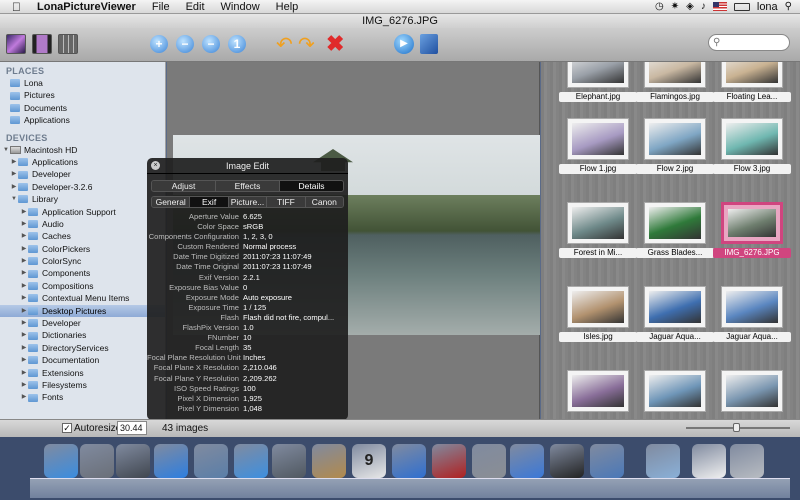 The height and width of the screenshot is (500, 800). Describe the element at coordinates (82, 187) in the screenshot. I see `folder-item: ▶ Developer-3.2.6` at that location.